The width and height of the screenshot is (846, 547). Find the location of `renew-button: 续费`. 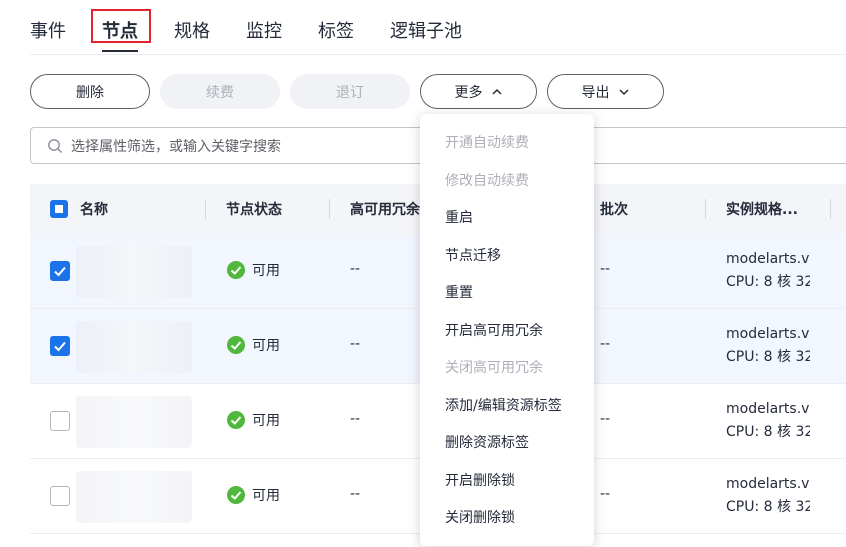

renew-button: 续费 is located at coordinates (220, 91).